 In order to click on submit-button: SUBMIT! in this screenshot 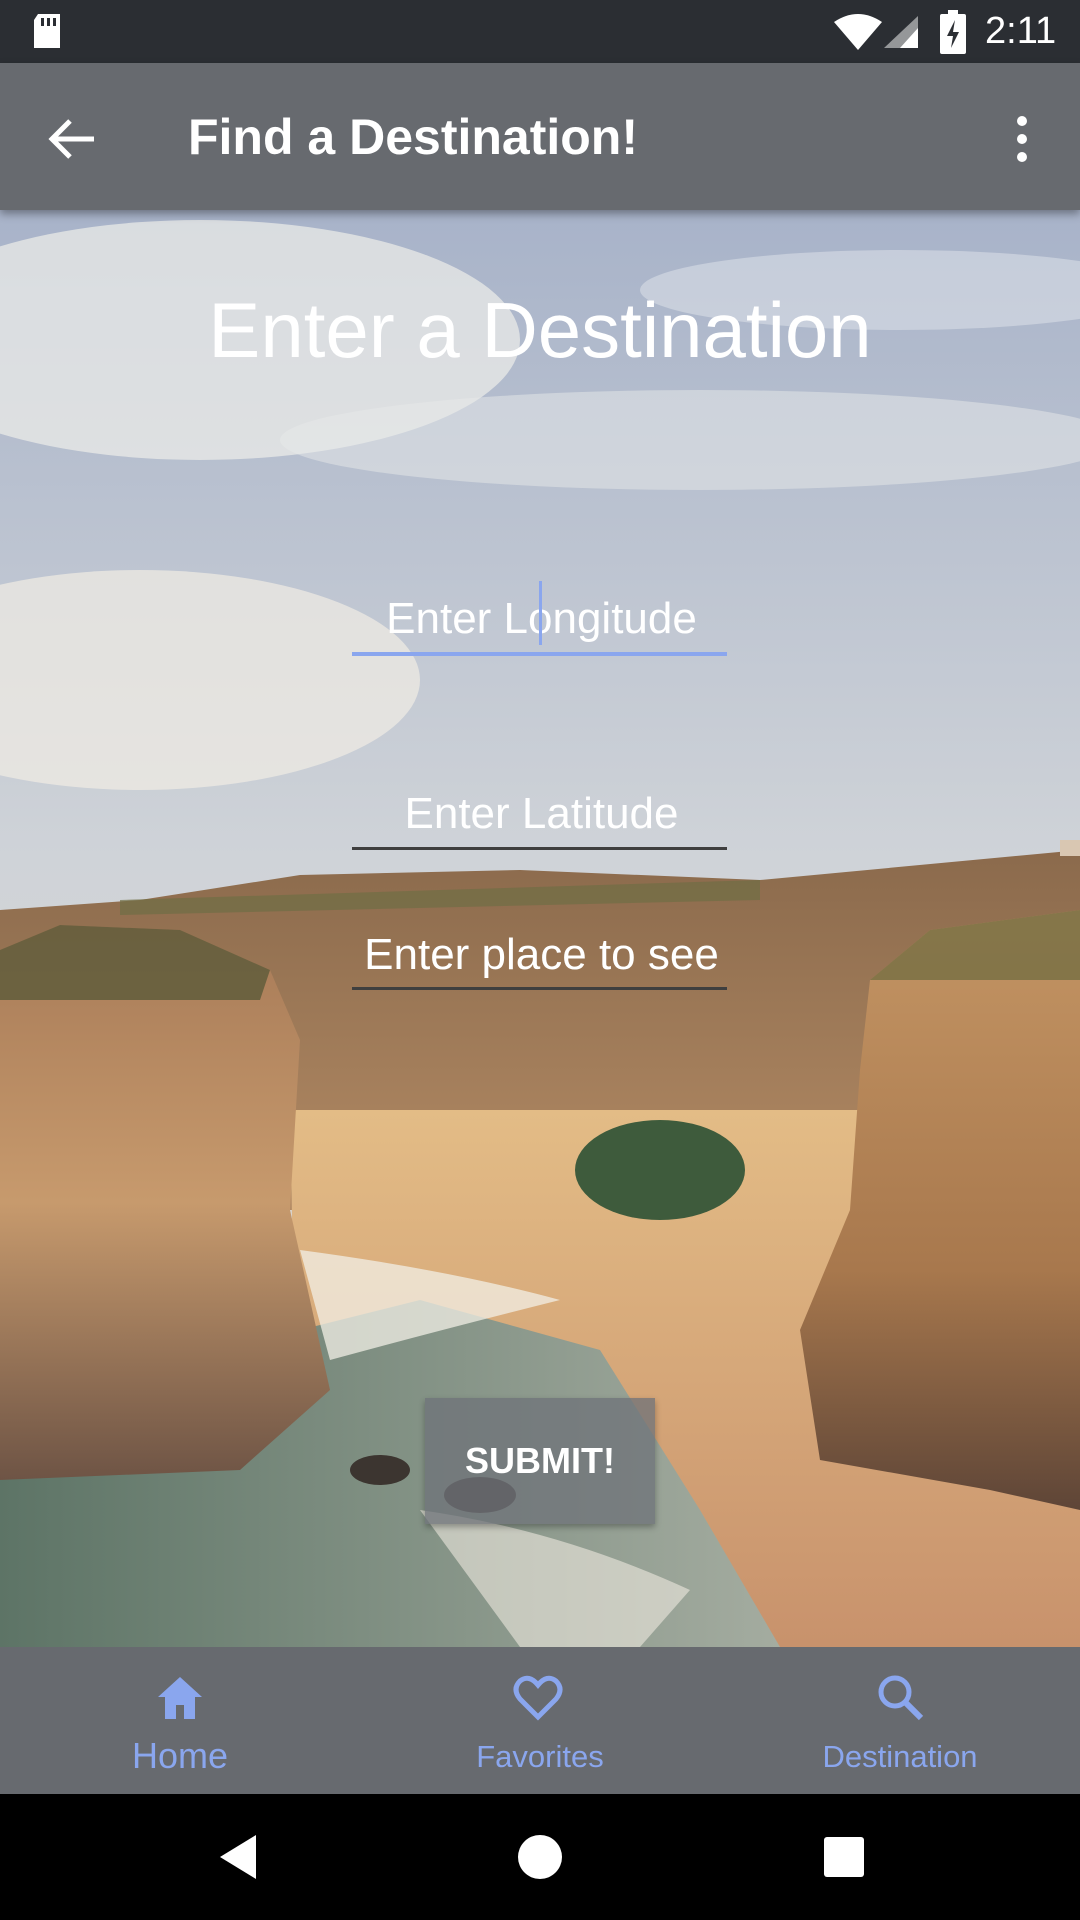, I will do `click(540, 1461)`.